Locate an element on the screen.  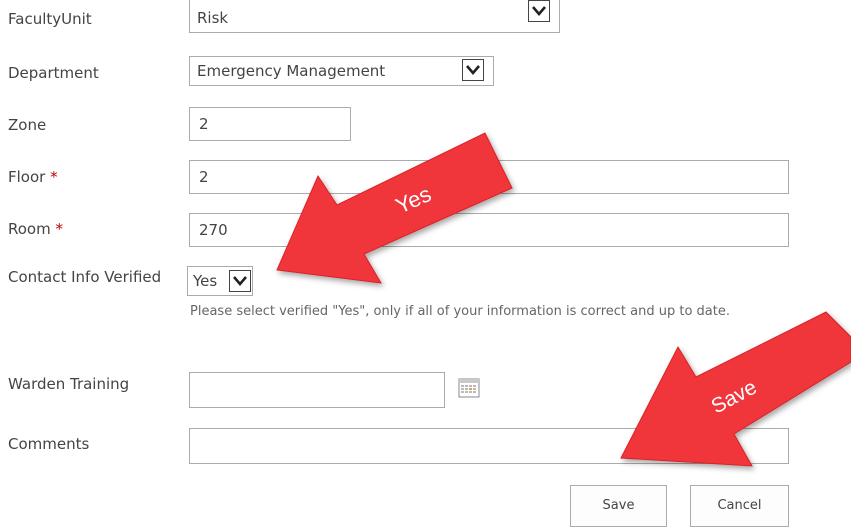
cancel-button: Cancel is located at coordinates (739, 506).